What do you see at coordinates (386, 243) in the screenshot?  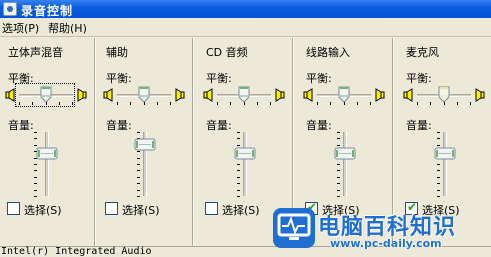 I see `watermark-url: www.pc-daily.com` at bounding box center [386, 243].